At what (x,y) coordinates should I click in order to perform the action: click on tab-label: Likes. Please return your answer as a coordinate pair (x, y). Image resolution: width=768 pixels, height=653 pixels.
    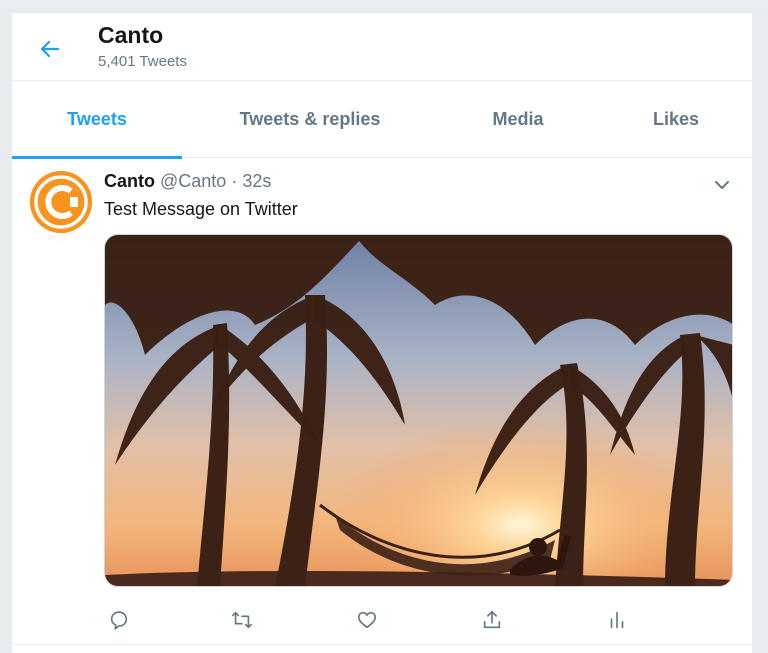
    Looking at the image, I should click on (676, 119).